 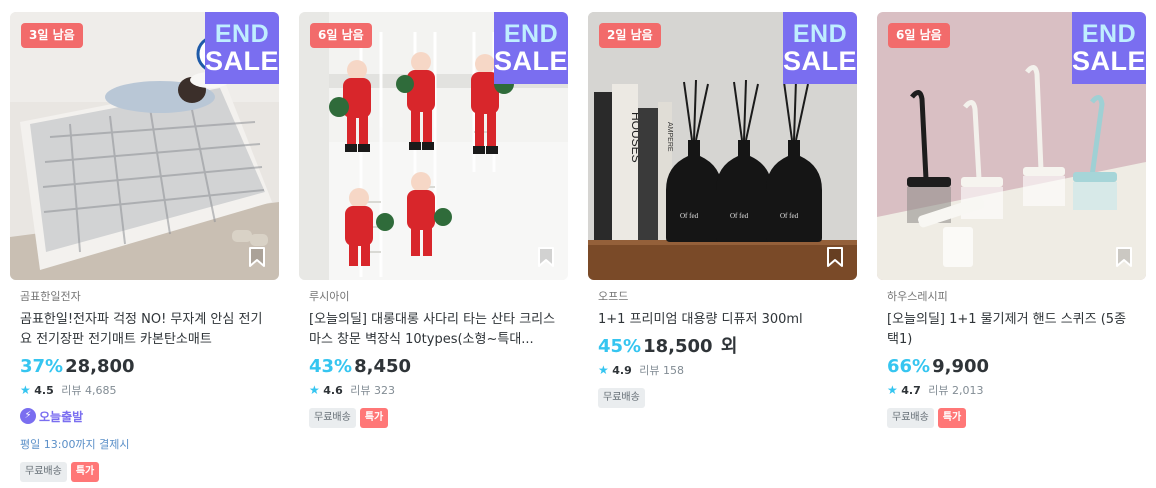 I want to click on product-title: [오늘의딜] 1+1 물기제거 핸드 스퀴즈 (5종택1), so click(x=1011, y=330).